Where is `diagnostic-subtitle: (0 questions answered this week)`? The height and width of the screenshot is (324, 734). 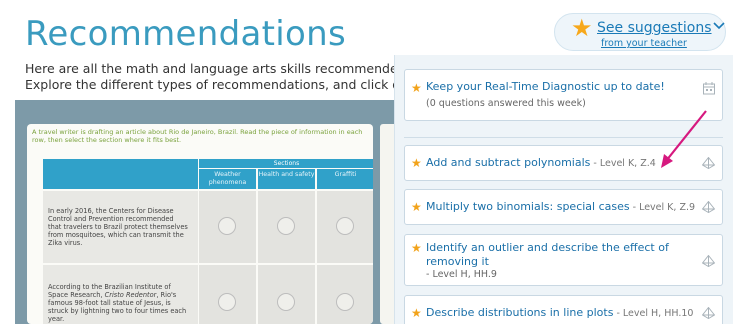
diagnostic-subtitle: (0 questions answered this week) is located at coordinates (506, 103).